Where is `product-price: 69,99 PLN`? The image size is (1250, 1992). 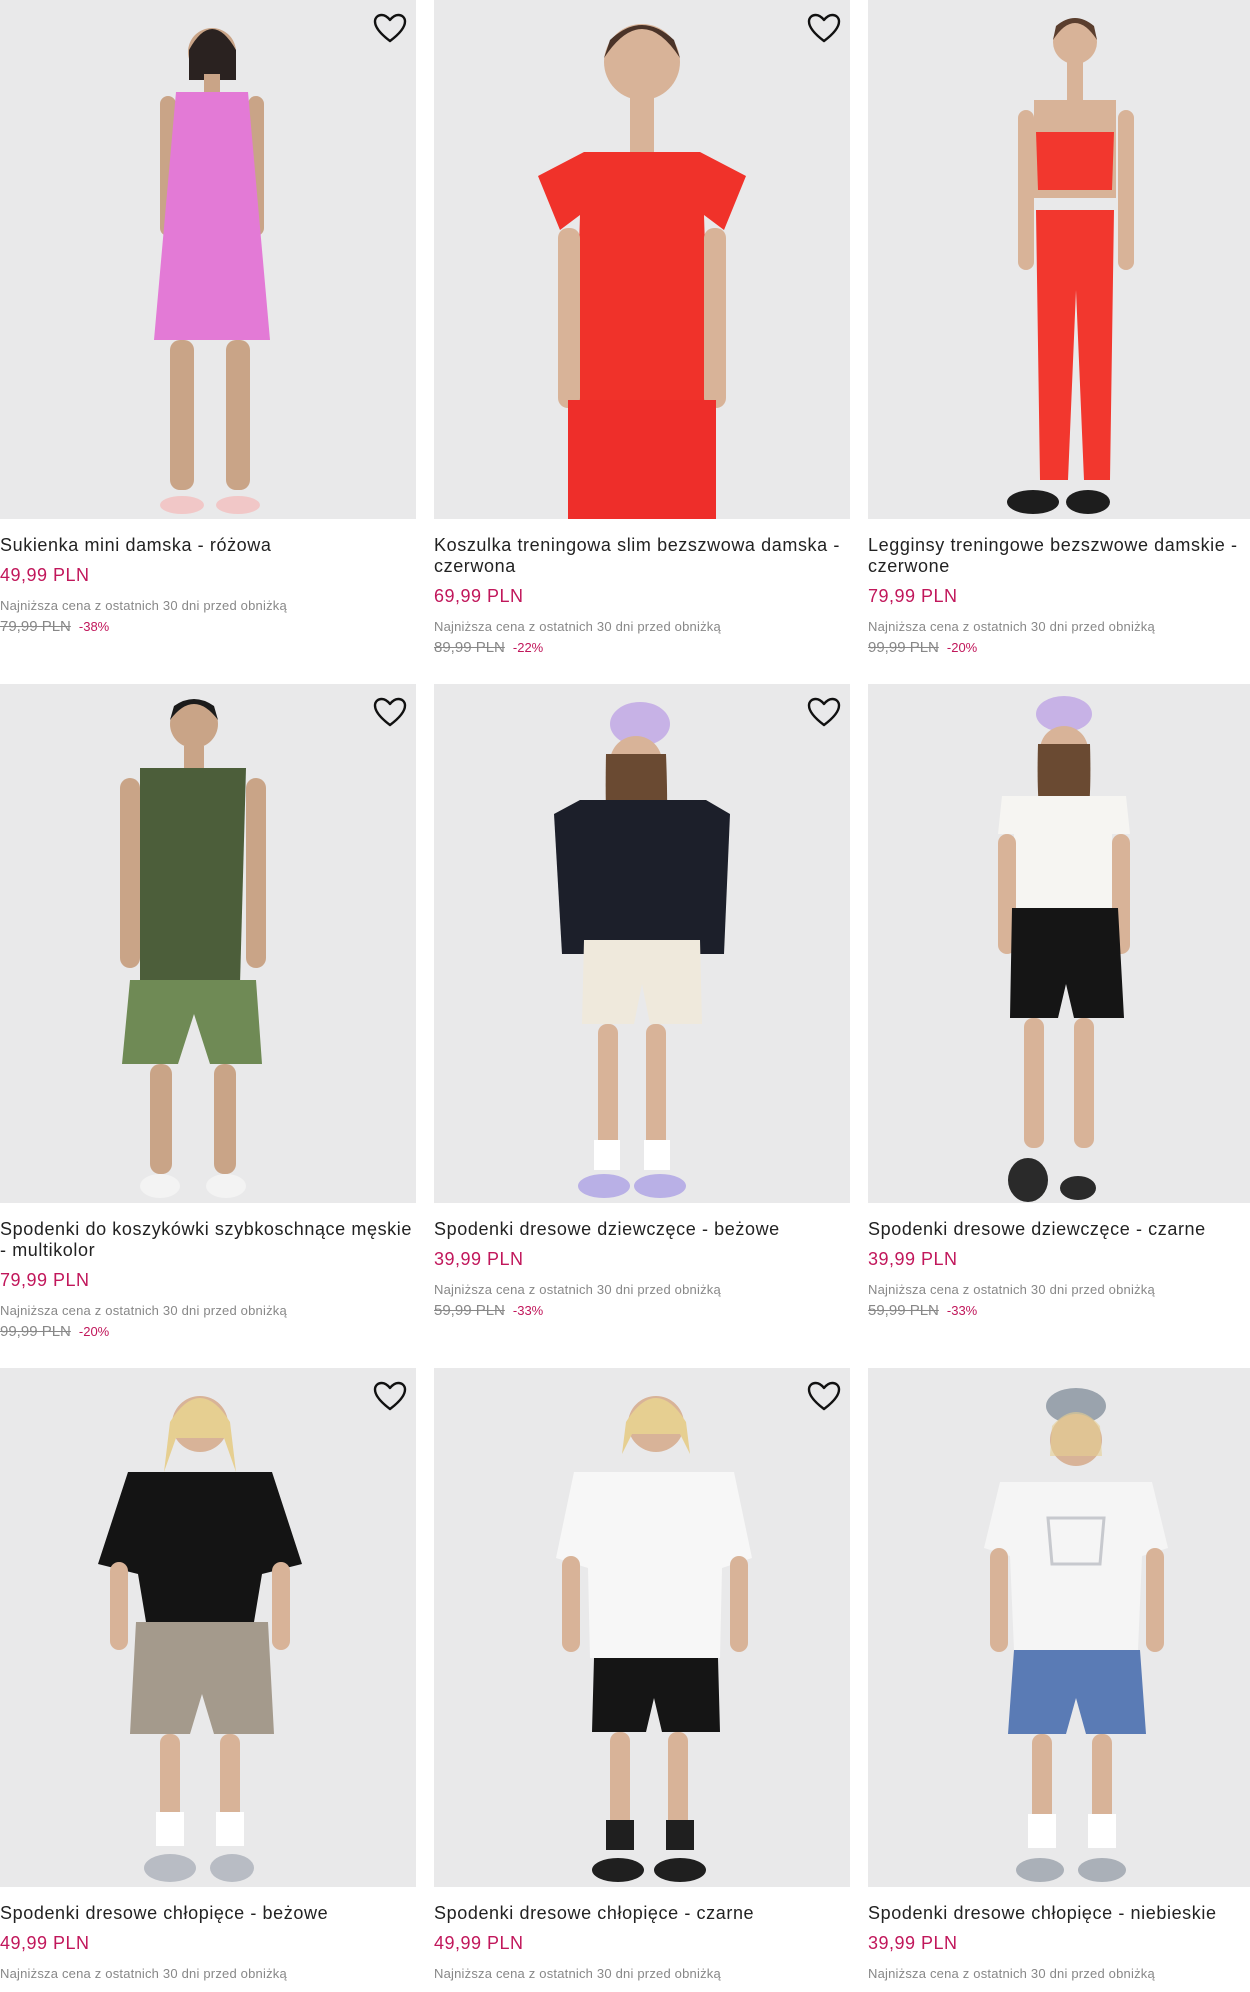
product-price: 69,99 PLN is located at coordinates (479, 596).